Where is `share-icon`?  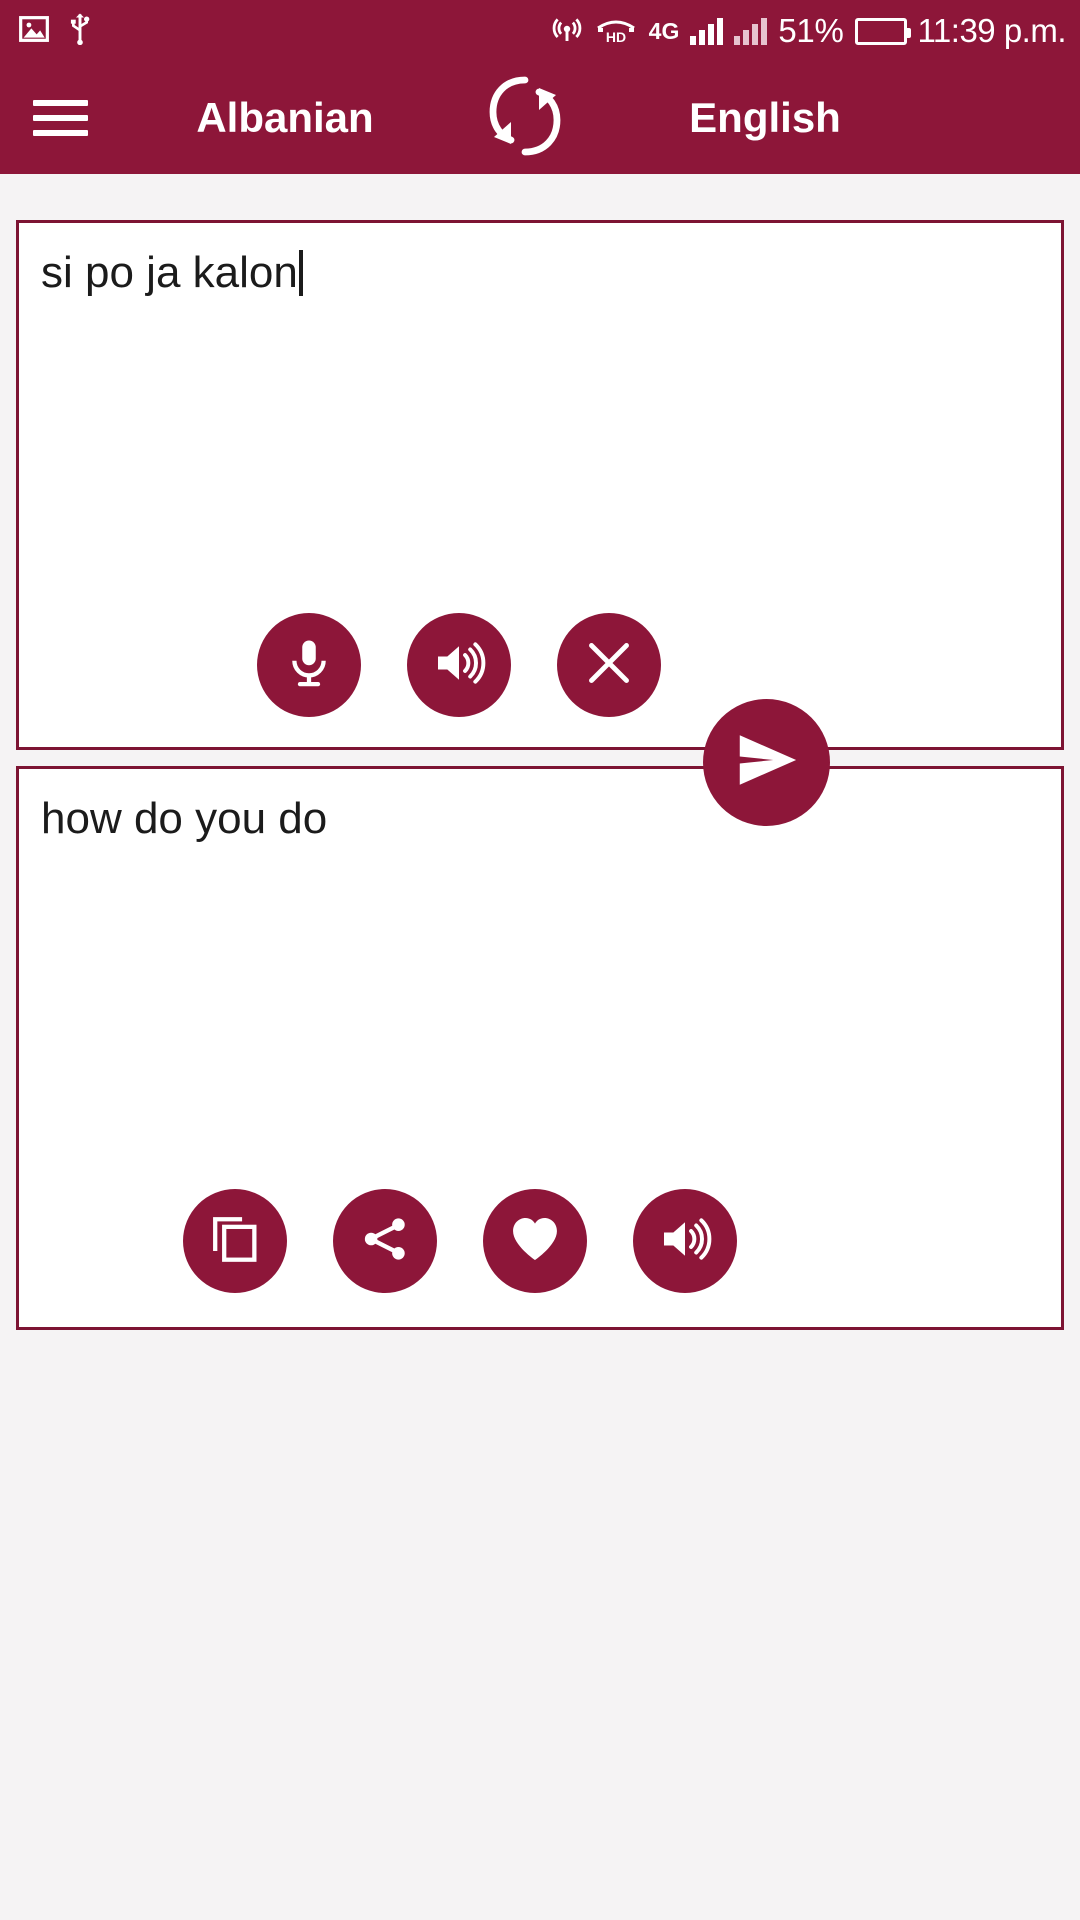
share-icon is located at coordinates (385, 1241).